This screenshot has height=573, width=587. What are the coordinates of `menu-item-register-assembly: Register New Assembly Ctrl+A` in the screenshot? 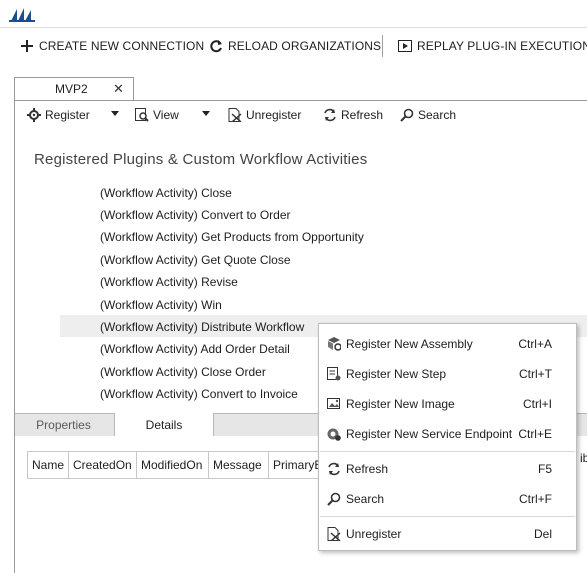 It's located at (447, 344).